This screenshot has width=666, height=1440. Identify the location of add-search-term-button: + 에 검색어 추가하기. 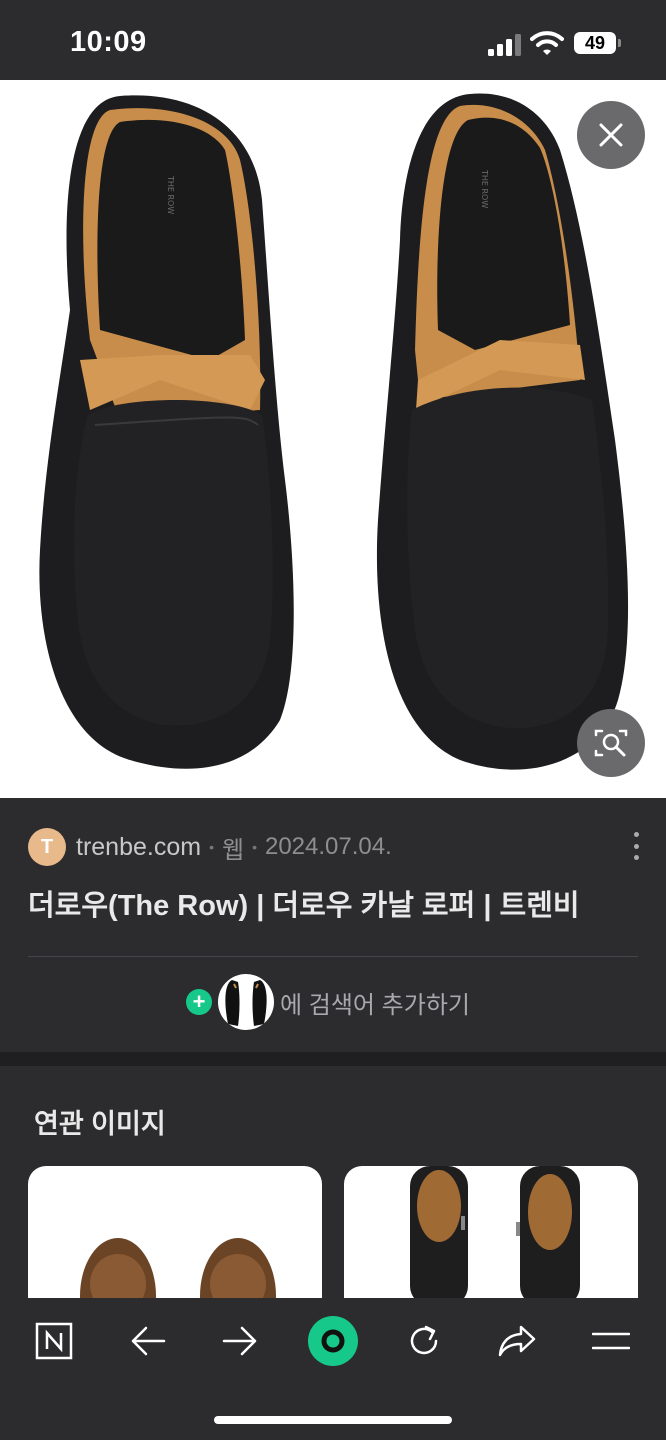
(328, 1002).